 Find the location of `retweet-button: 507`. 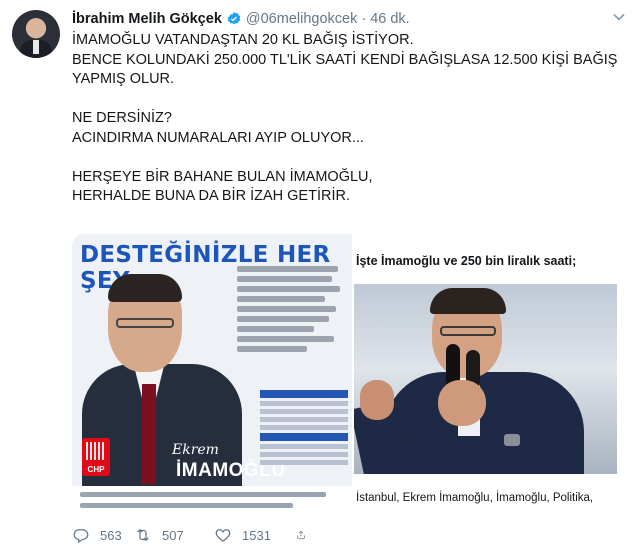

retweet-button: 507 is located at coordinates (174, 535).